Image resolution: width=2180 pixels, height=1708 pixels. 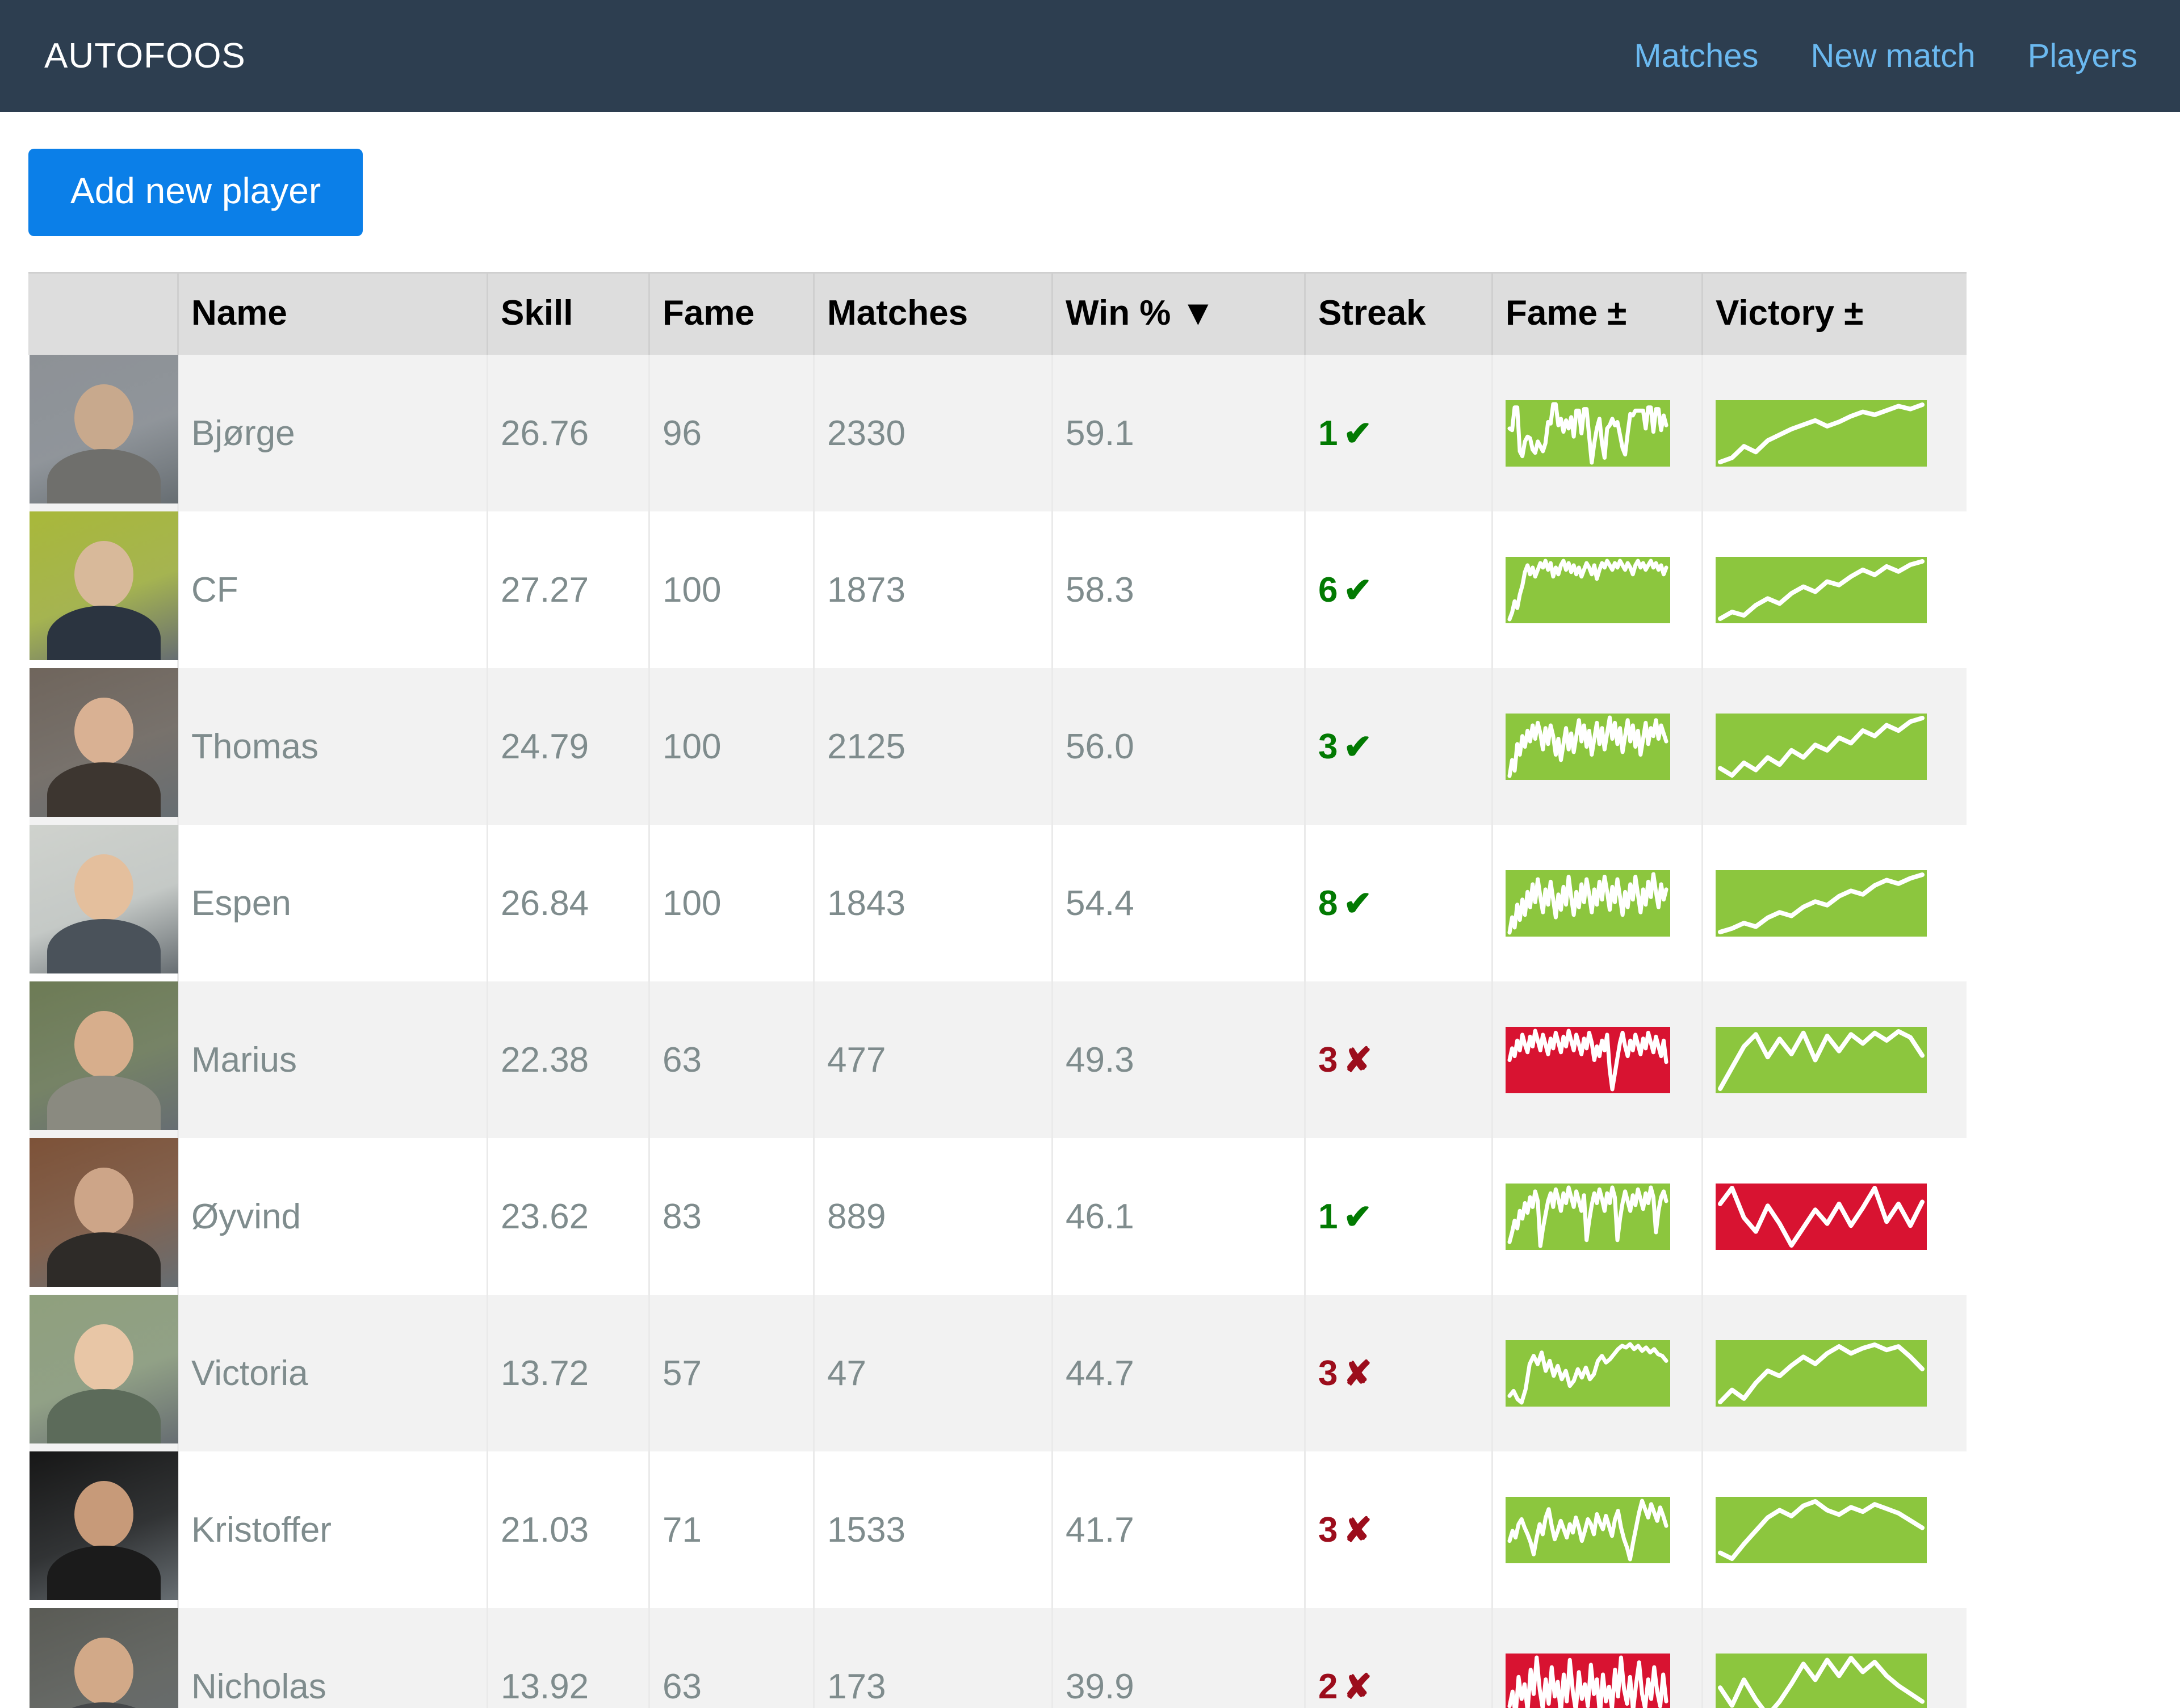 What do you see at coordinates (104, 1525) in the screenshot?
I see `avatar-kristoffer` at bounding box center [104, 1525].